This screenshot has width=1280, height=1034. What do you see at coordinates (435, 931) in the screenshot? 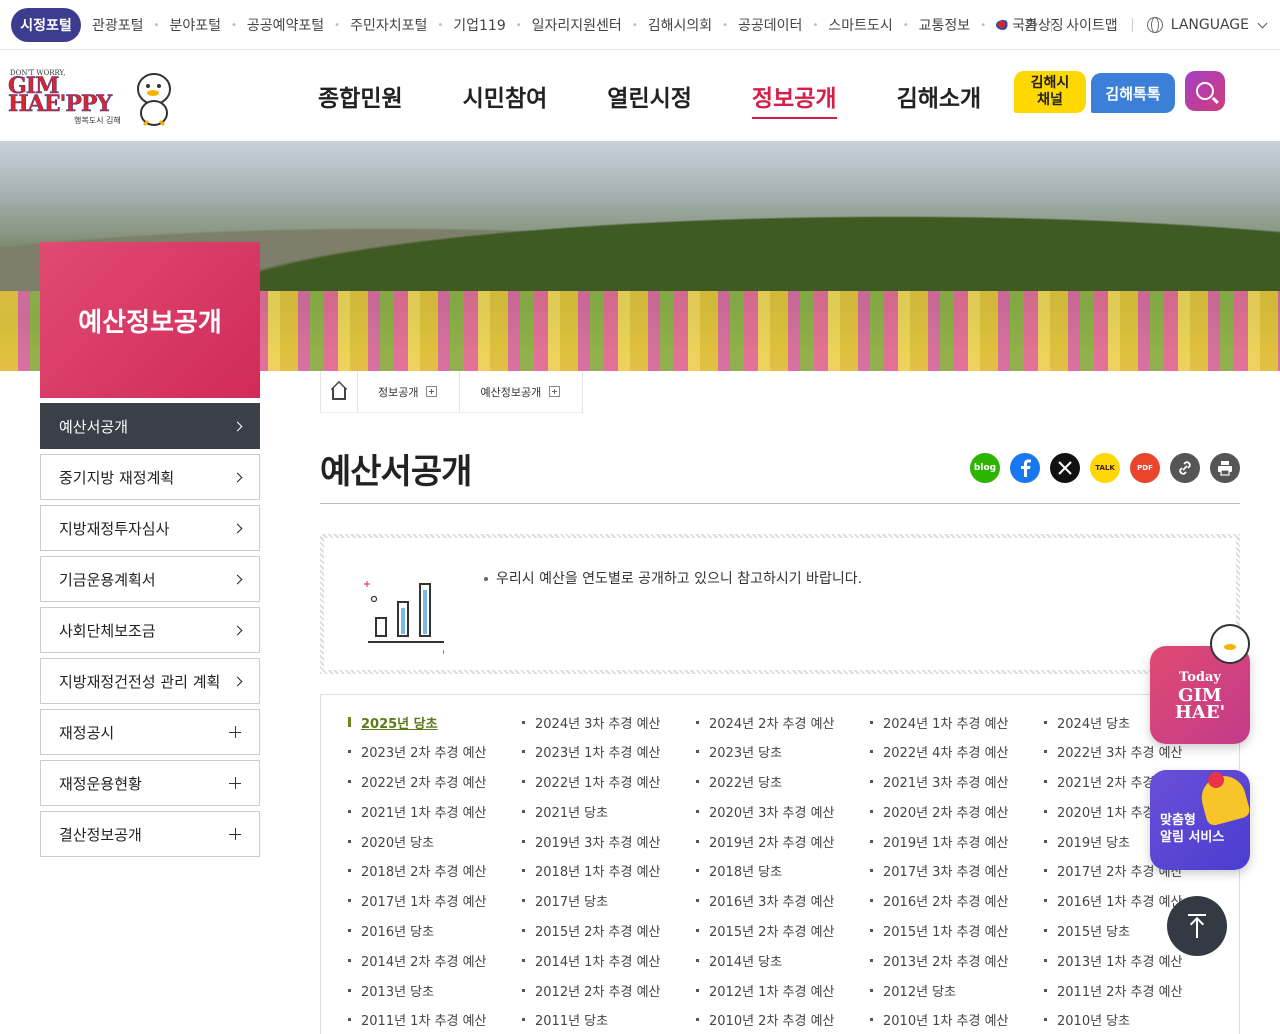
I see `budget-link: 2016년 당초` at bounding box center [435, 931].